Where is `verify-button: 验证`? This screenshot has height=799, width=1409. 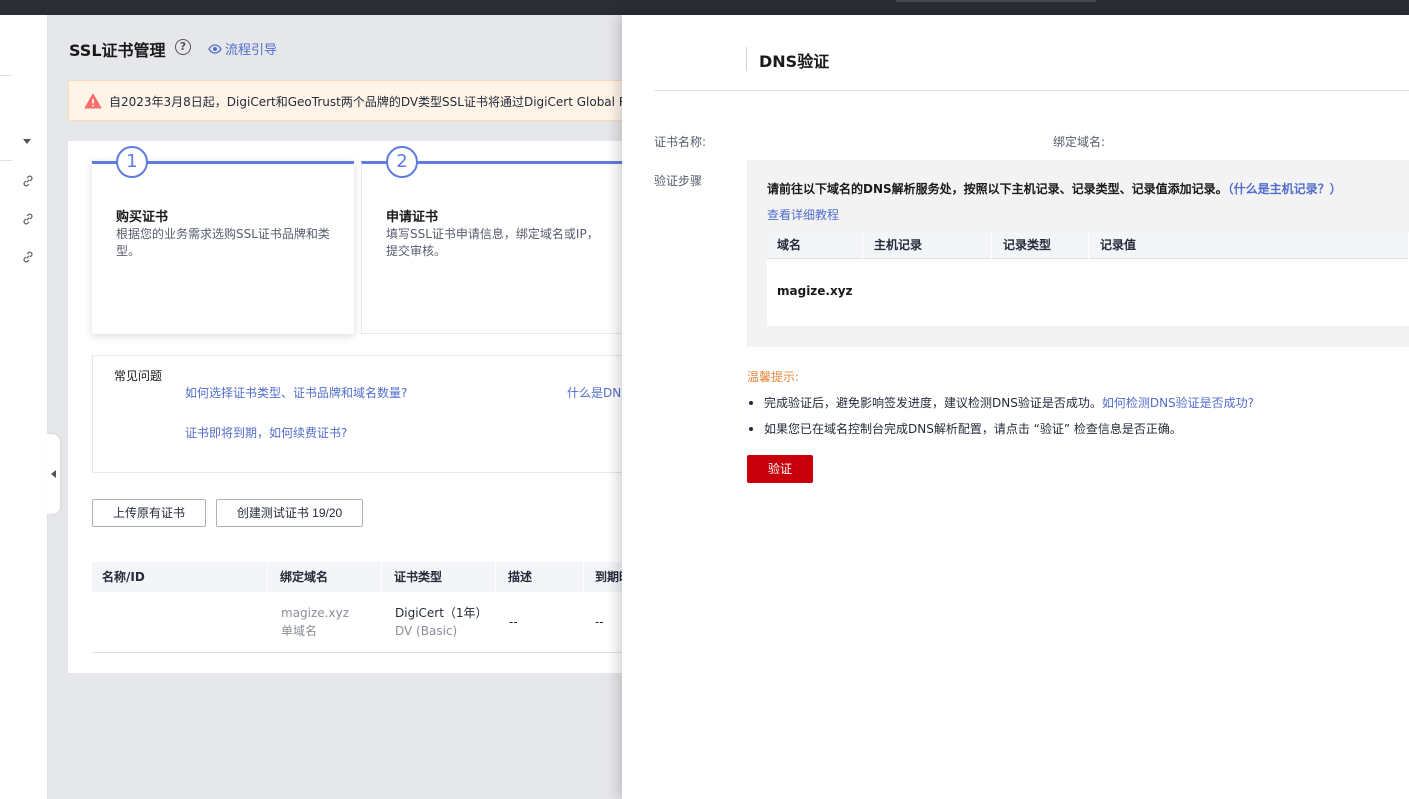 verify-button: 验证 is located at coordinates (780, 469).